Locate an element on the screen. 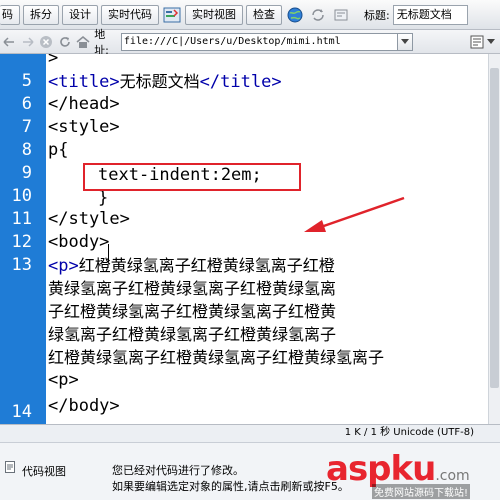 This screenshot has height=500, width=500. line-number: 14 is located at coordinates (21, 412).